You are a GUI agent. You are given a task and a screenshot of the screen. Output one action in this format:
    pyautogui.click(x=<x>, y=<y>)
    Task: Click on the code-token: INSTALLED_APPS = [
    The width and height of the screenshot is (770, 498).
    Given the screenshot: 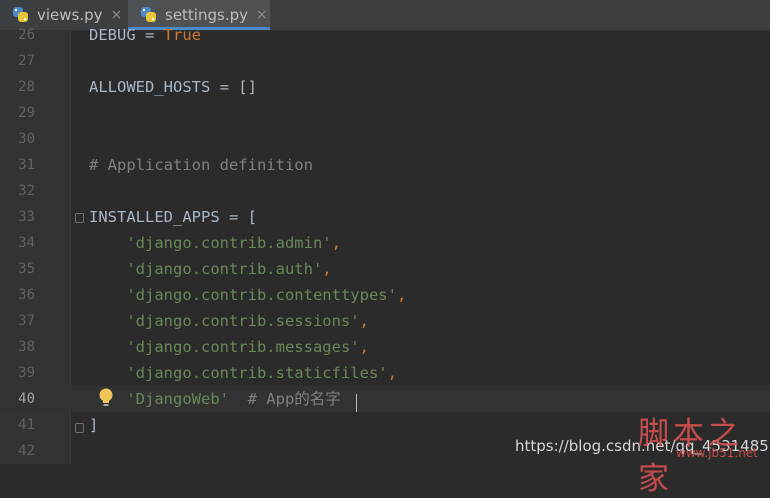 What is the action you would take?
    pyautogui.click(x=173, y=217)
    